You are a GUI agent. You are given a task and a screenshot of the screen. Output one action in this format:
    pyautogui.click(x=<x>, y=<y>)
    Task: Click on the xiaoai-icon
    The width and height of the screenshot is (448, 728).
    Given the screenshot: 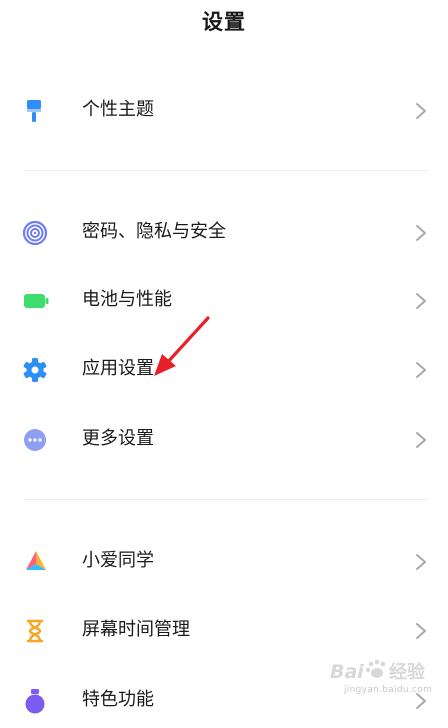 What is the action you would take?
    pyautogui.click(x=36, y=562)
    